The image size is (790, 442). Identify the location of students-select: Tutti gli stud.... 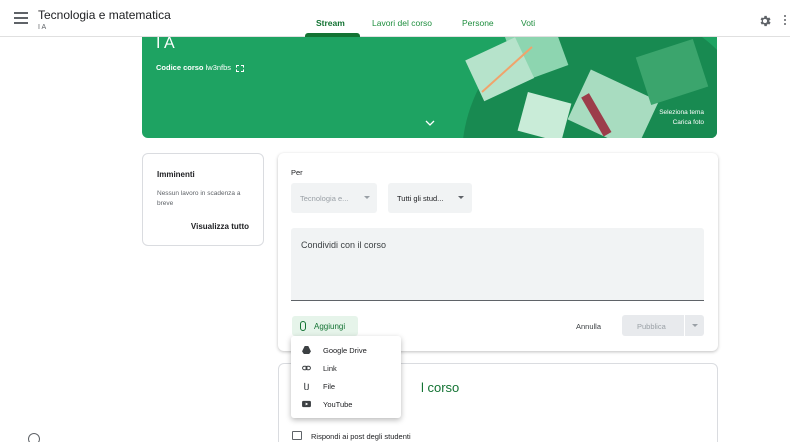
(430, 198).